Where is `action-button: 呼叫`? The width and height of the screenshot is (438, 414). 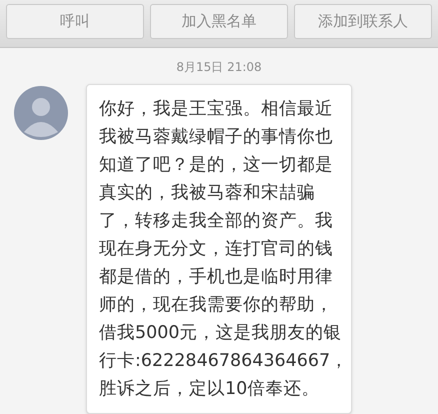
action-button: 呼叫 is located at coordinates (75, 21).